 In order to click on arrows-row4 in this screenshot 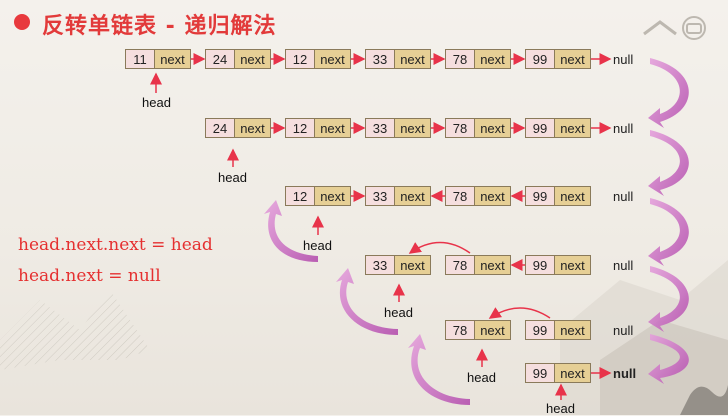, I will do `click(459, 280)`.